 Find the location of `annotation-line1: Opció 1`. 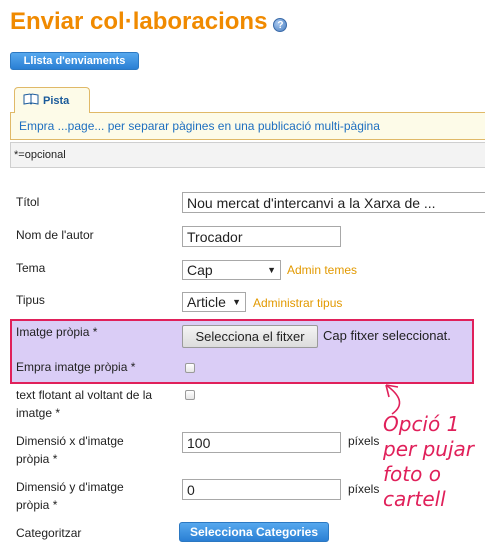

annotation-line1: Opció 1 is located at coordinates (421, 424).